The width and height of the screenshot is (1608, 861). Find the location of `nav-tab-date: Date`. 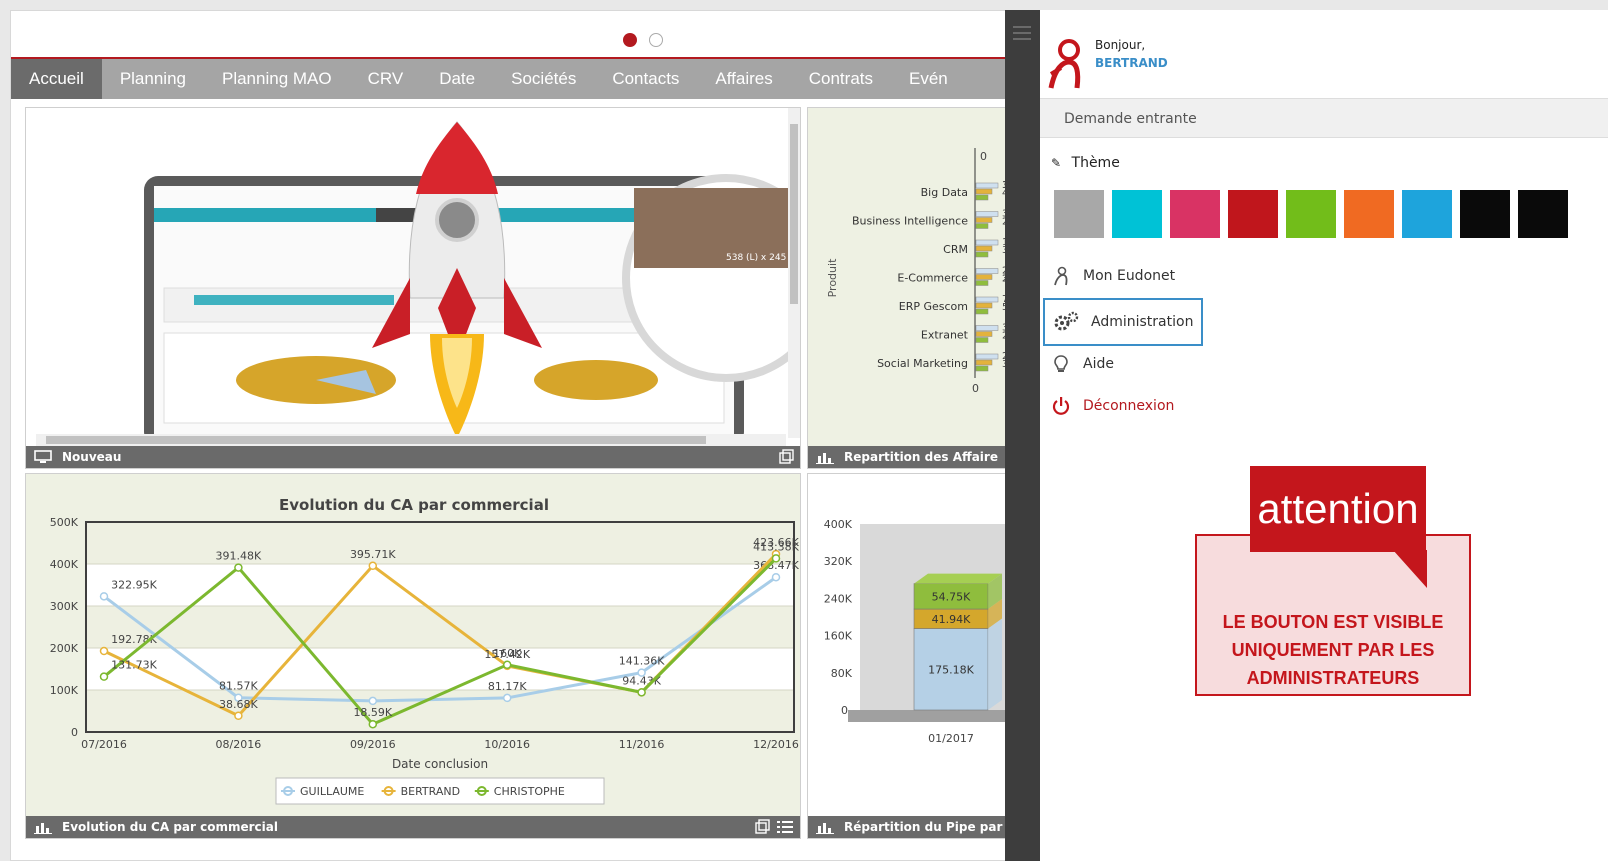

nav-tab-date: Date is located at coordinates (457, 79).